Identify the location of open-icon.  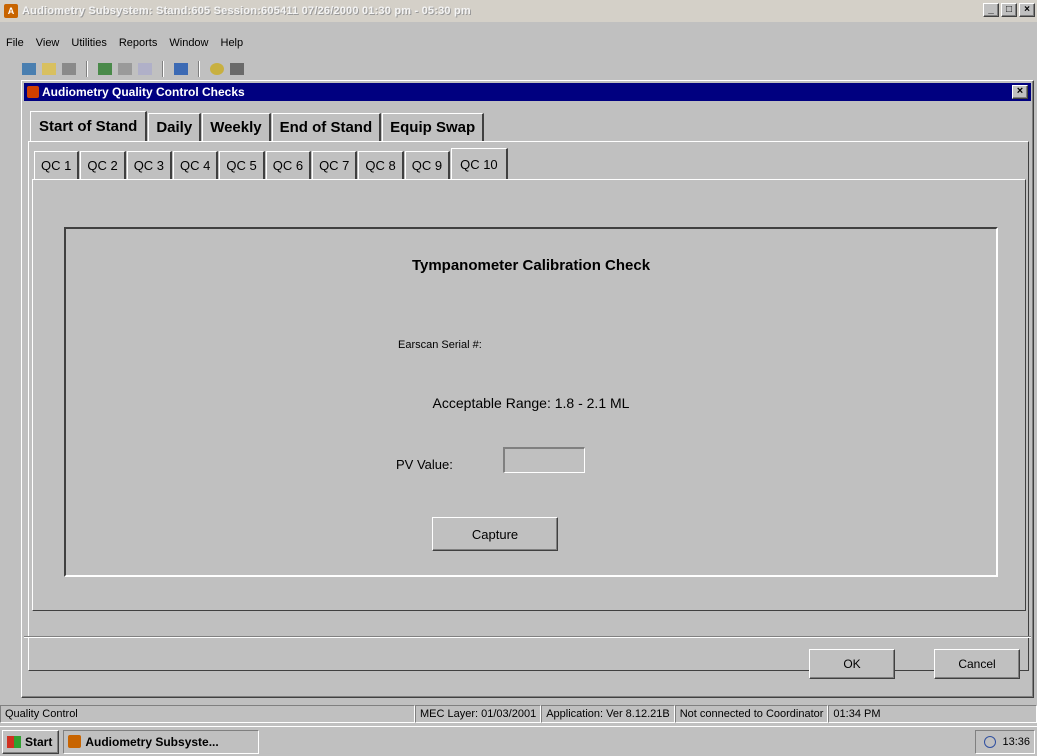
(29, 69).